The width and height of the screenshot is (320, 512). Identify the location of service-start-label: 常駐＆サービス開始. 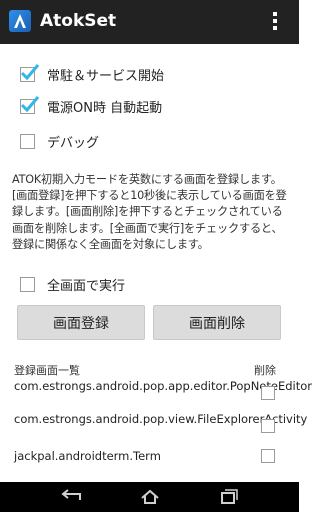
(106, 76).